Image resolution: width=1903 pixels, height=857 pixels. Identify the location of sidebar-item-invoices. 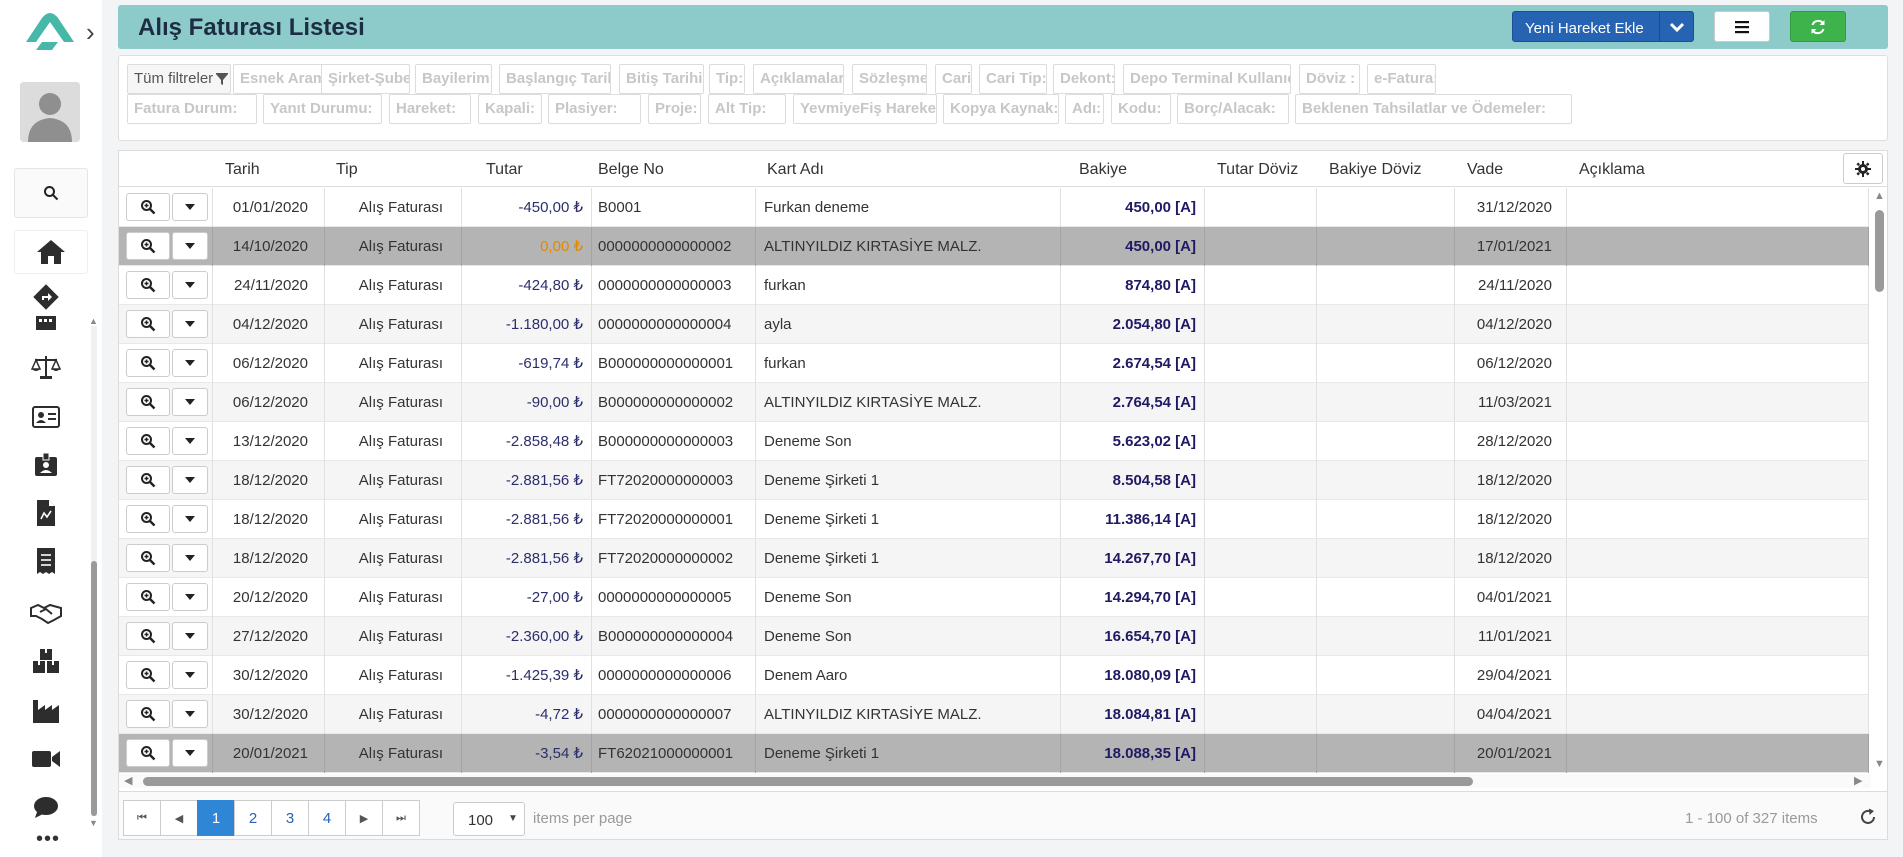
(46, 513).